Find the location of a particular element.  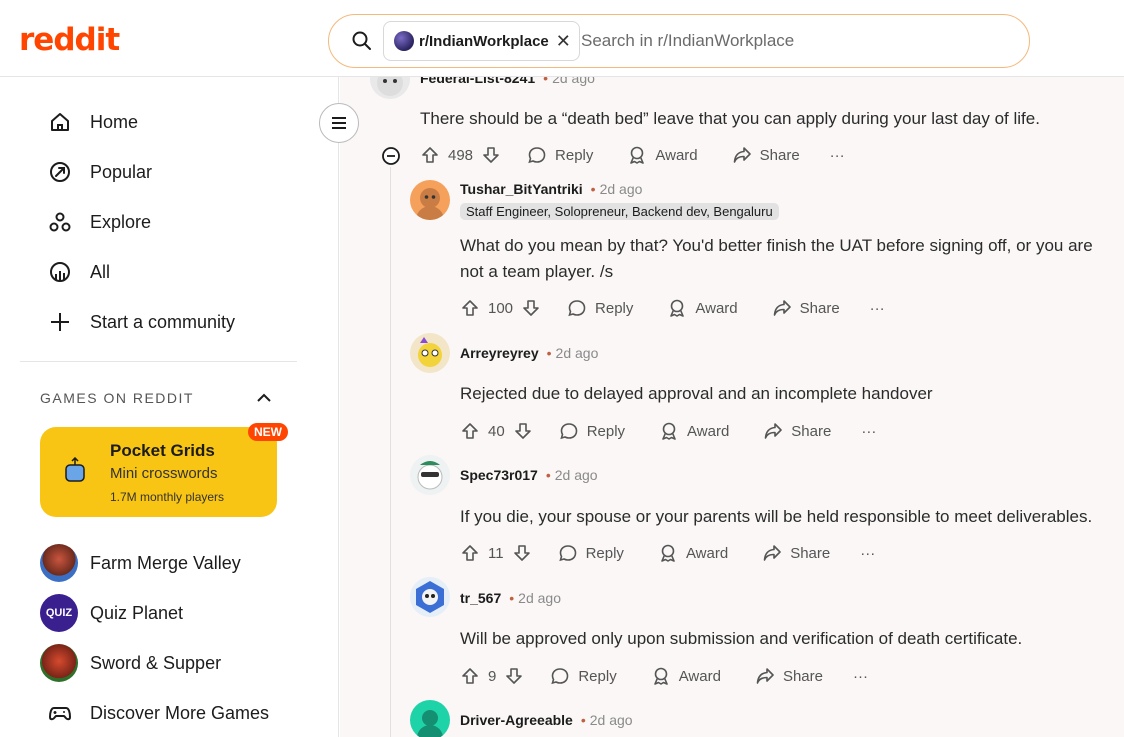

sidebar-toggle-button is located at coordinates (339, 123).